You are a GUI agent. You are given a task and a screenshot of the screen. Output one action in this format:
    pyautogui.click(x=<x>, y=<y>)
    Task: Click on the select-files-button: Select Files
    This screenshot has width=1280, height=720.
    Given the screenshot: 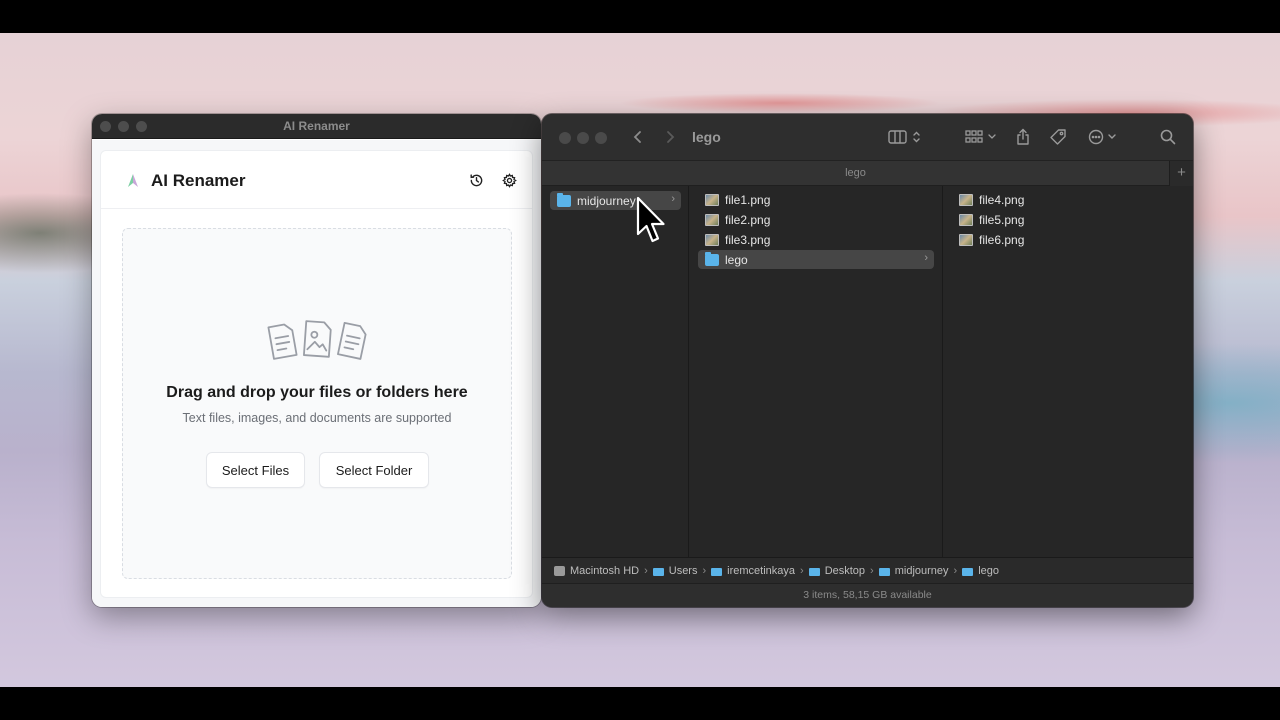 What is the action you would take?
    pyautogui.click(x=255, y=470)
    